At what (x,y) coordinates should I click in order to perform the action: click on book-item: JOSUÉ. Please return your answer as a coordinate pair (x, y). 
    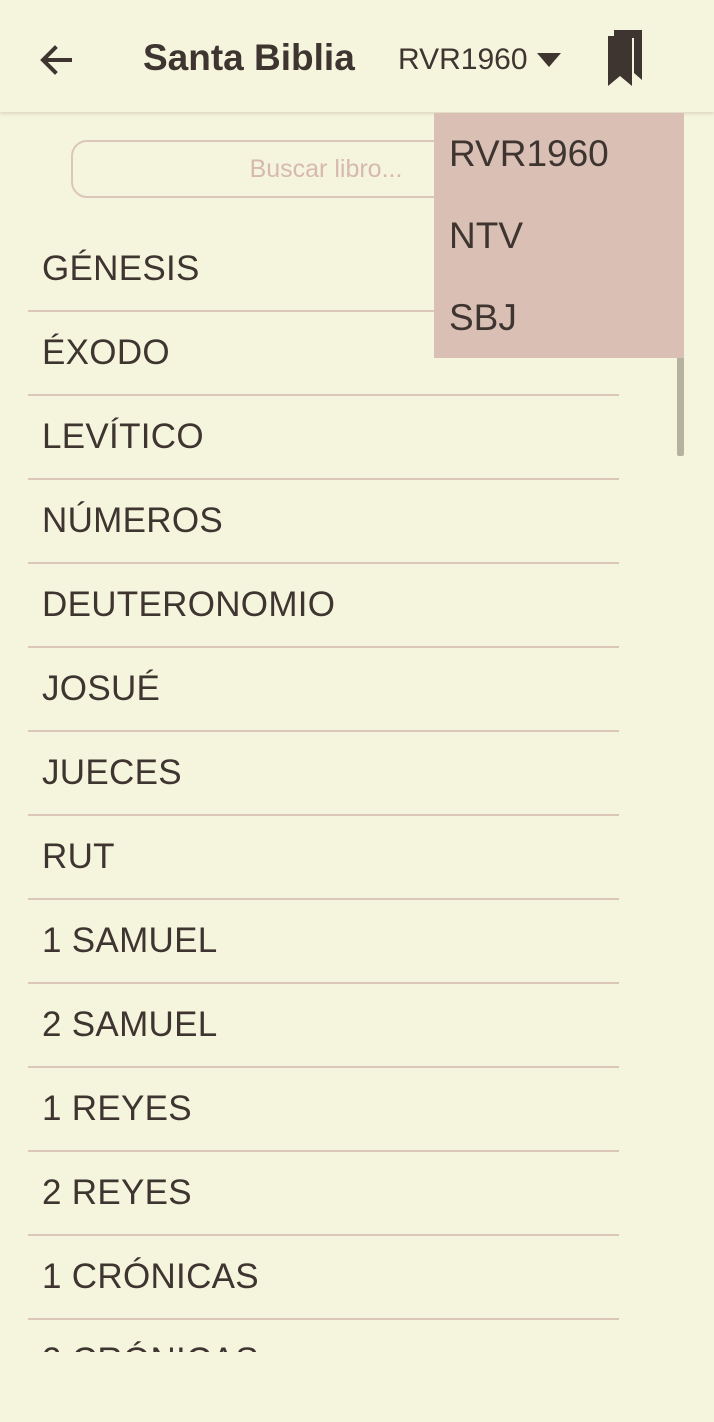
    Looking at the image, I should click on (323, 690).